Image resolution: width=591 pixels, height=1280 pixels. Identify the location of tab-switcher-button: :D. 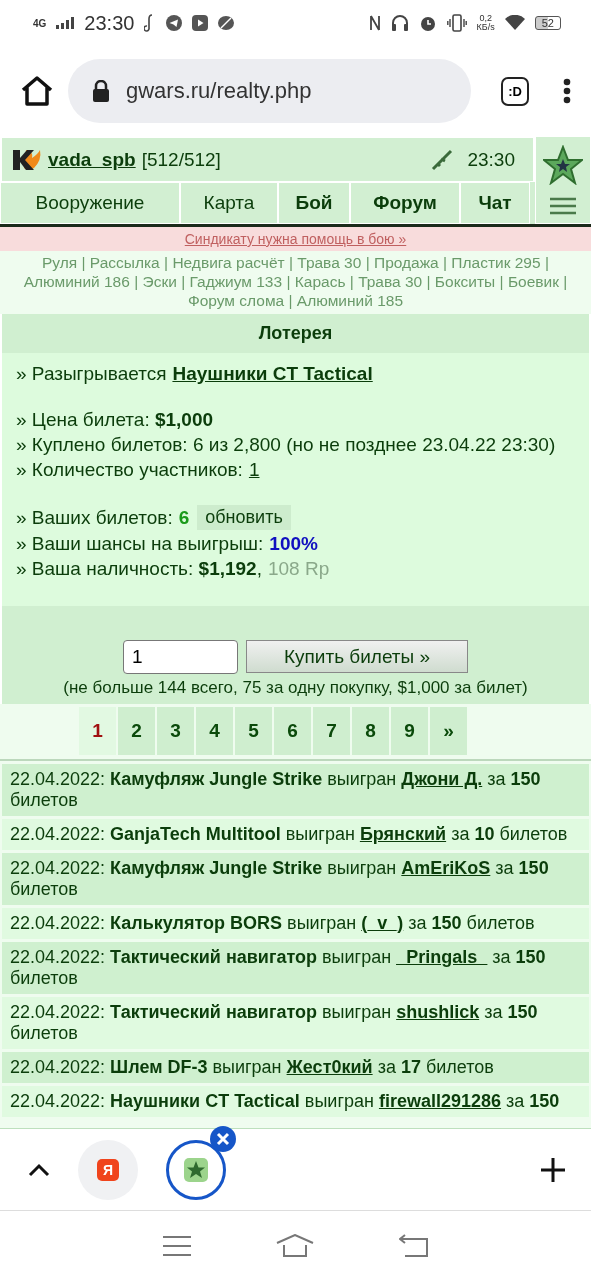
(515, 91).